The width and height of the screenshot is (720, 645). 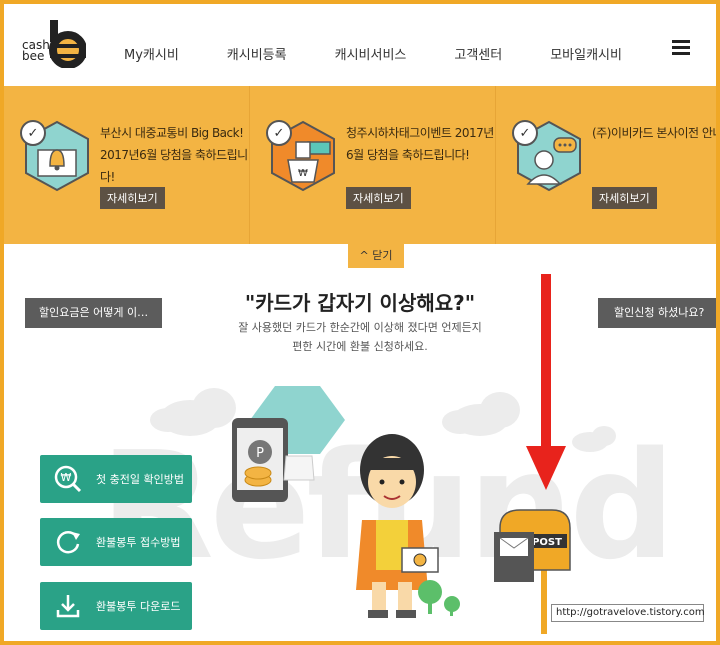 I want to click on notice-text: (주)이비카드 본사이전 안내, so click(x=656, y=133).